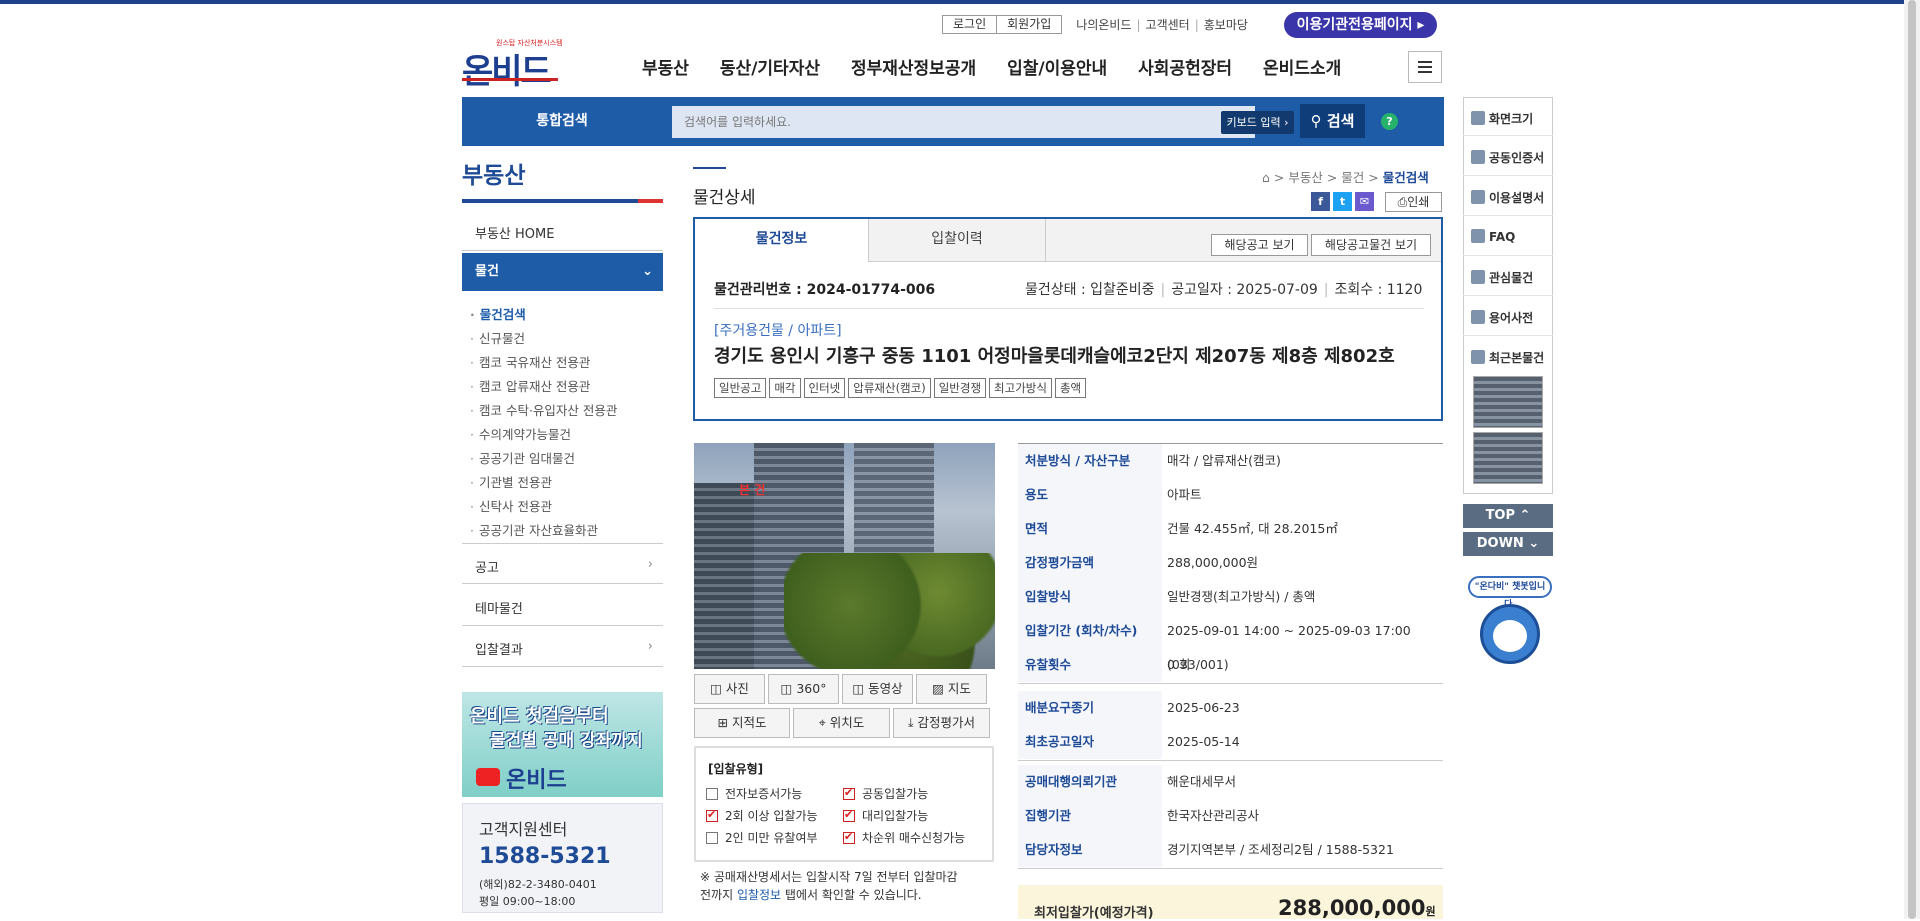 This screenshot has height=921, width=1920. Describe the element at coordinates (1425, 67) in the screenshot. I see `all-menu-button` at that location.